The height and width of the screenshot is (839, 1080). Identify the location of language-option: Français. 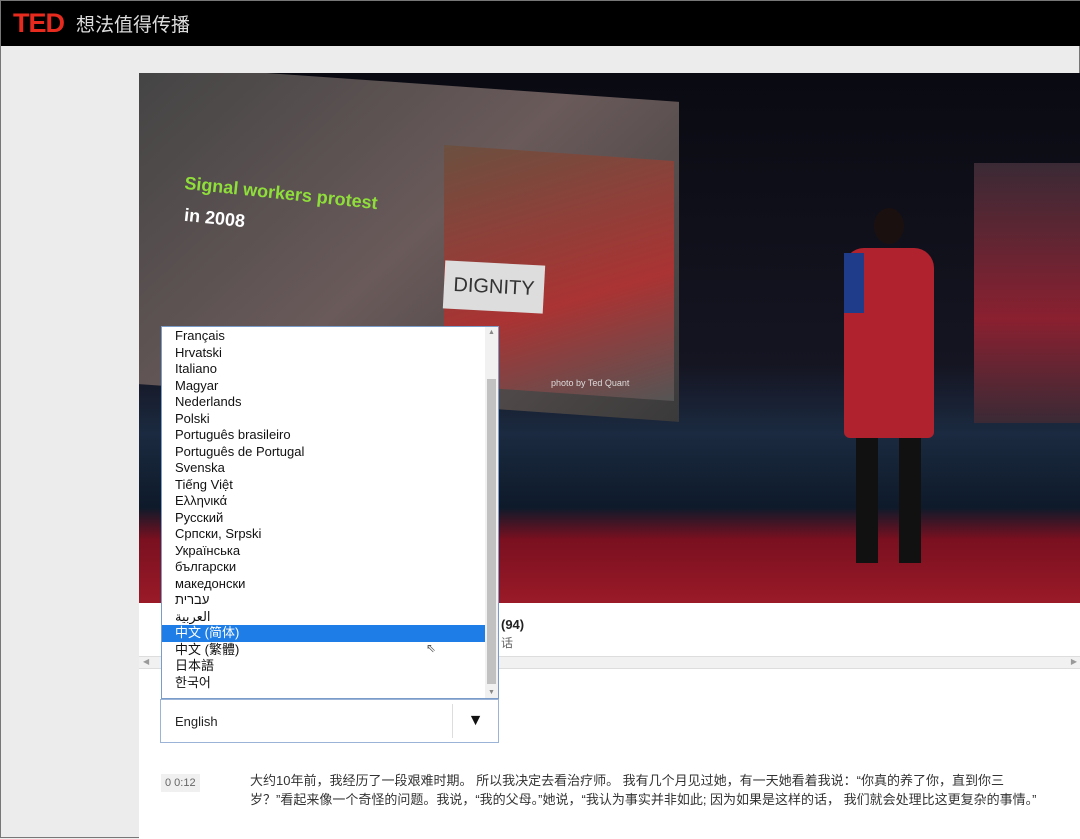
(323, 336).